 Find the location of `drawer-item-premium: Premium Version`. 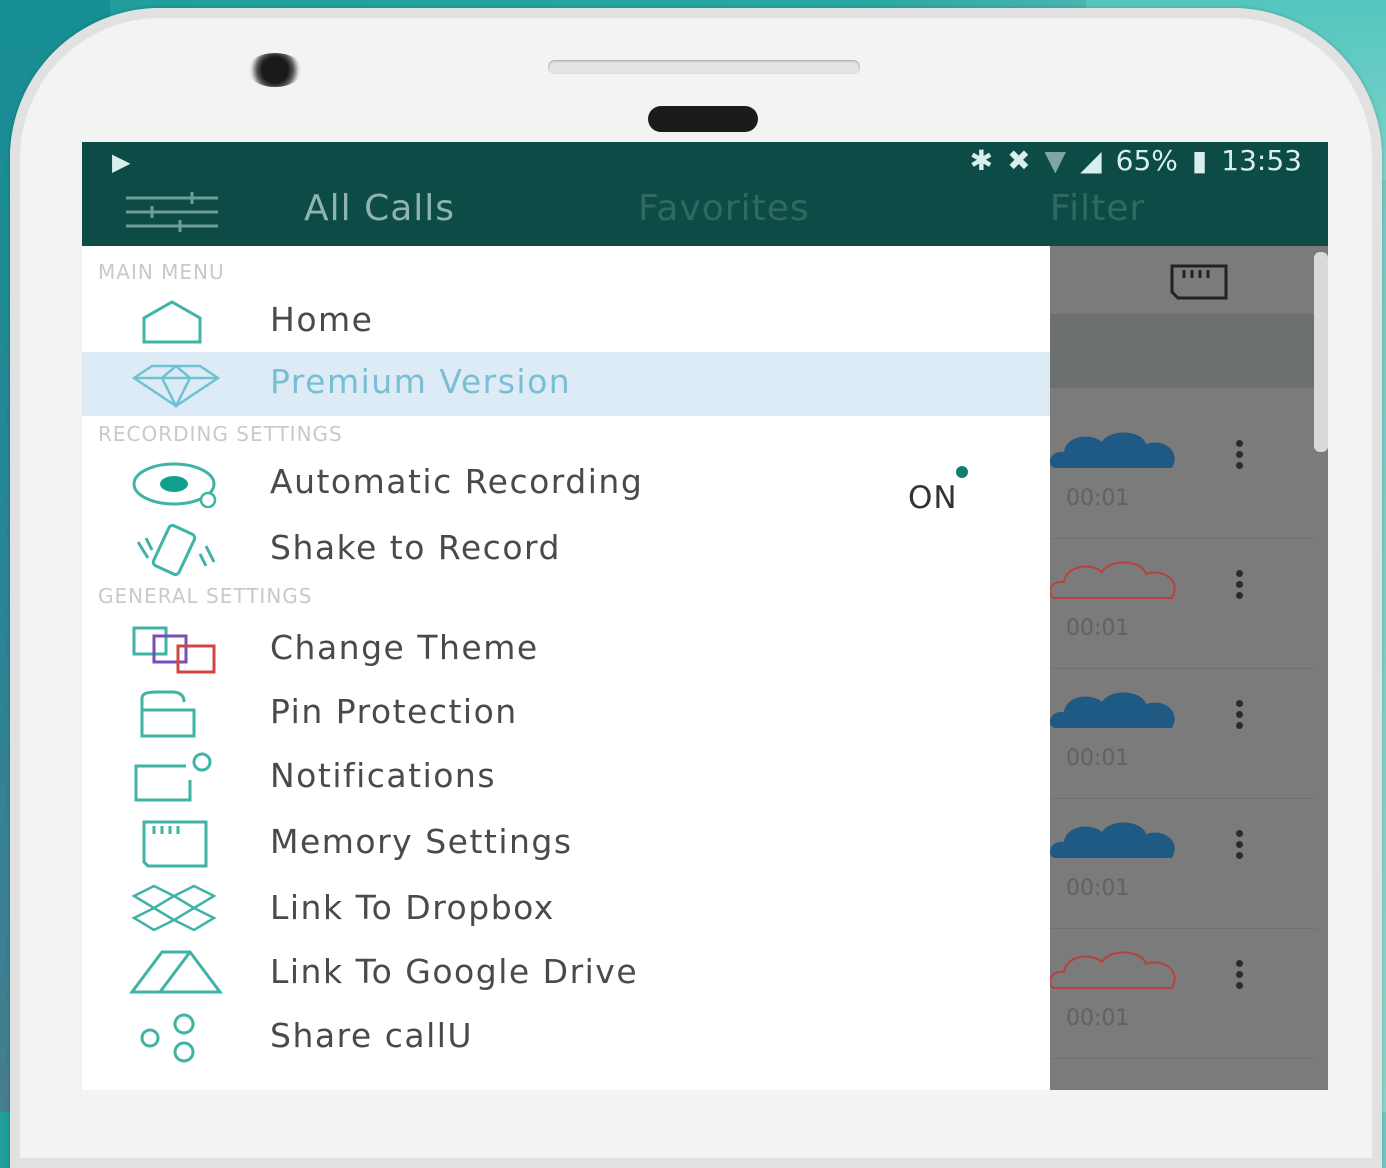

drawer-item-premium: Premium Version is located at coordinates (566, 384).